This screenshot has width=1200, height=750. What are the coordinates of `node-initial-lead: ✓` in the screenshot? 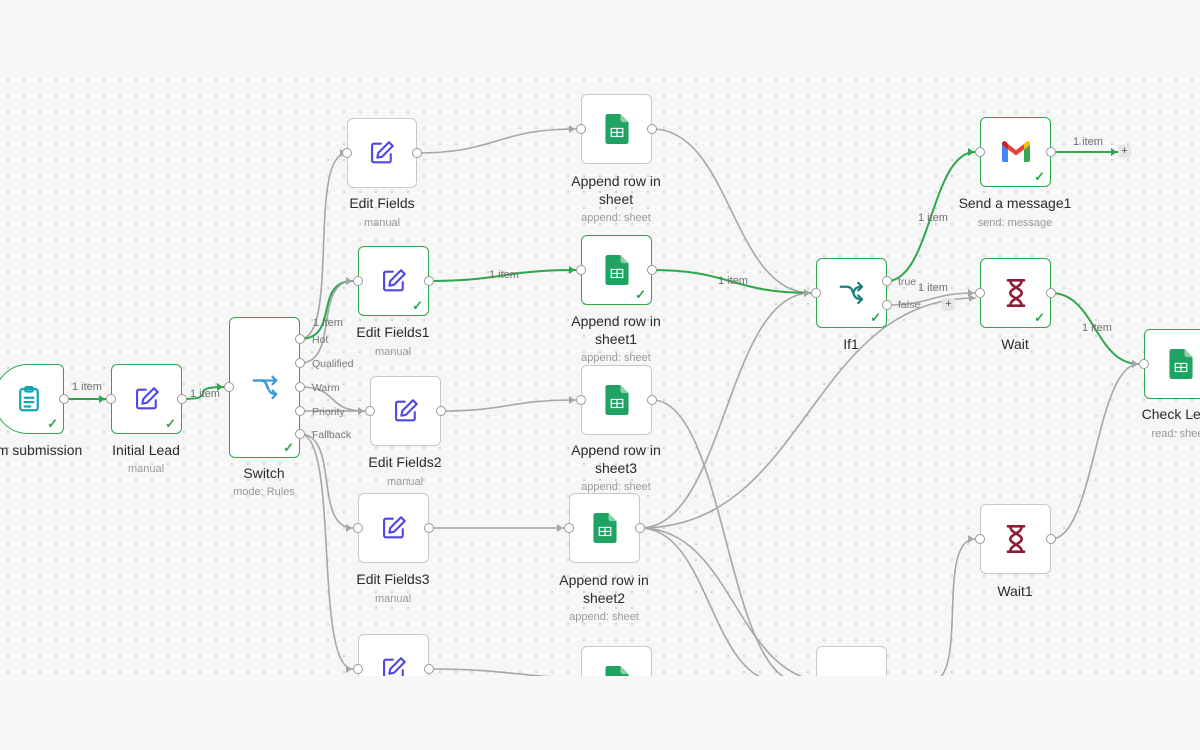 It's located at (146, 399).